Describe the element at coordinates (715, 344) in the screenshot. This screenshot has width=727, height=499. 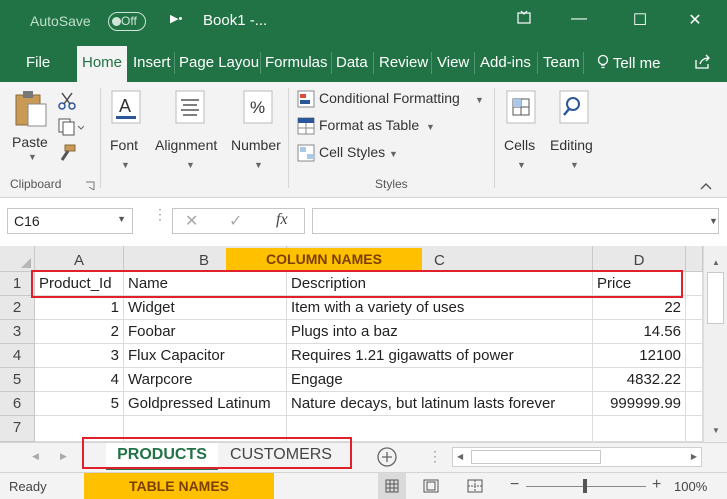
I see `vertical-scrollbar: ▲ ▼` at that location.